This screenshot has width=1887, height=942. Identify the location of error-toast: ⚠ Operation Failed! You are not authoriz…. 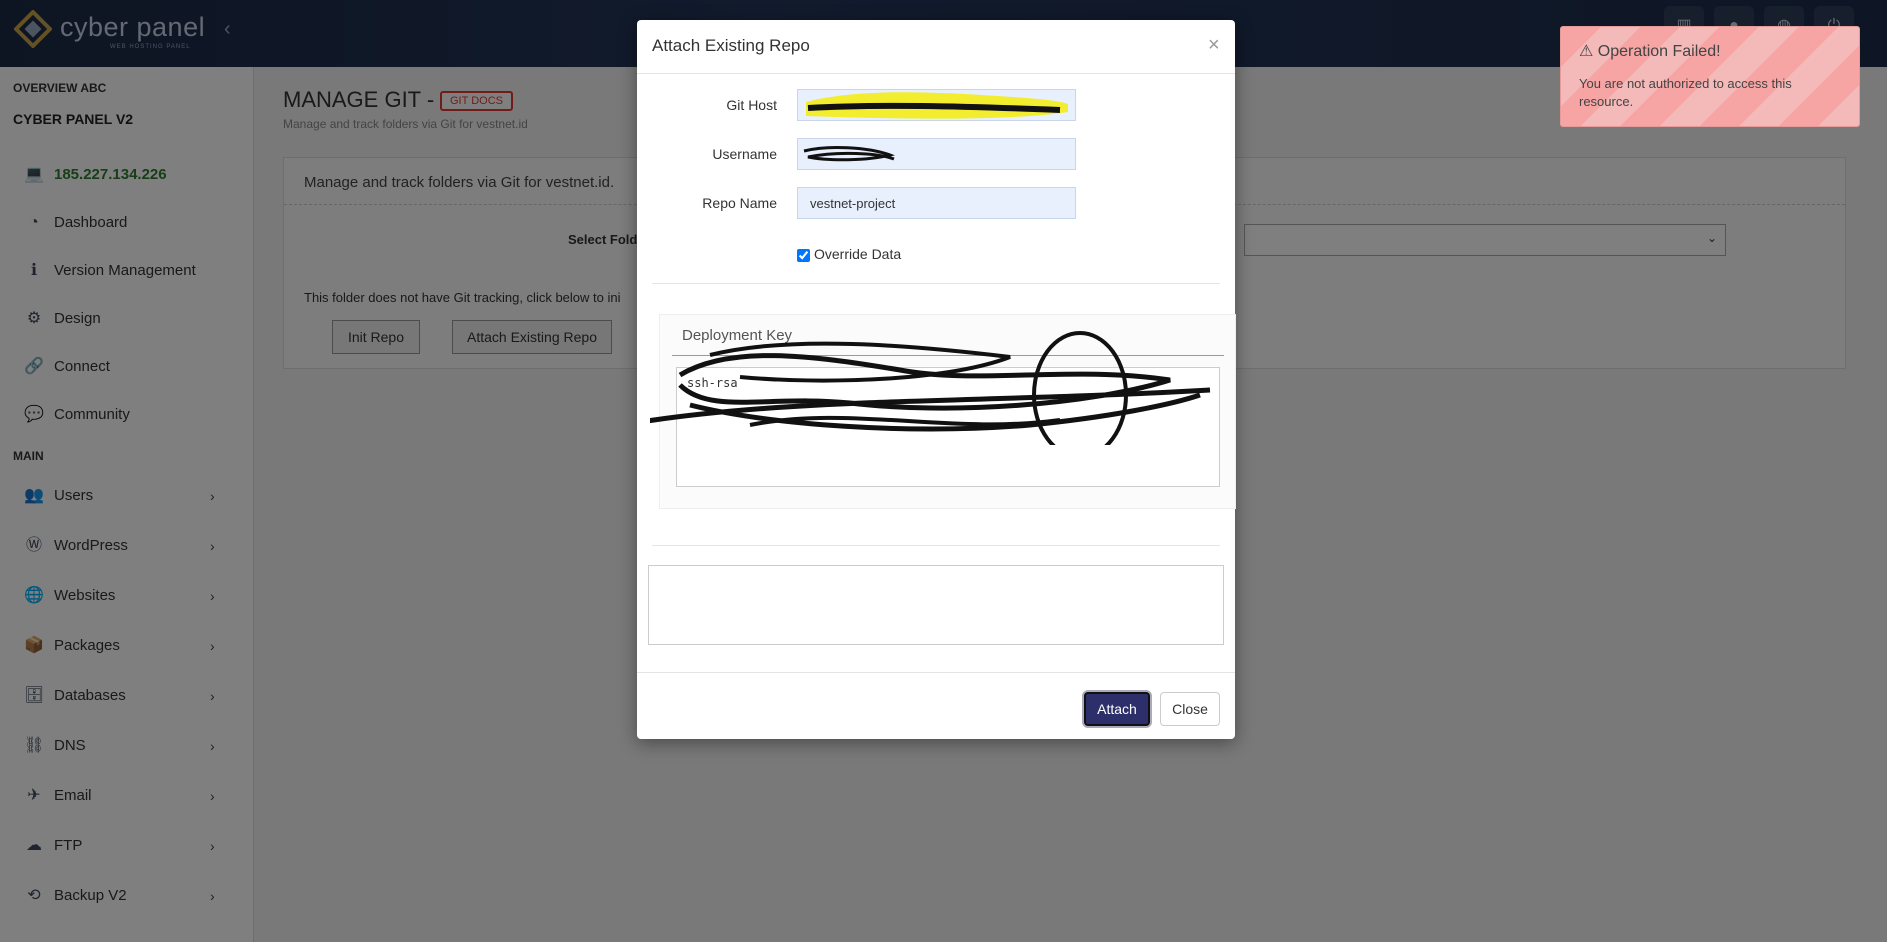
(1710, 76).